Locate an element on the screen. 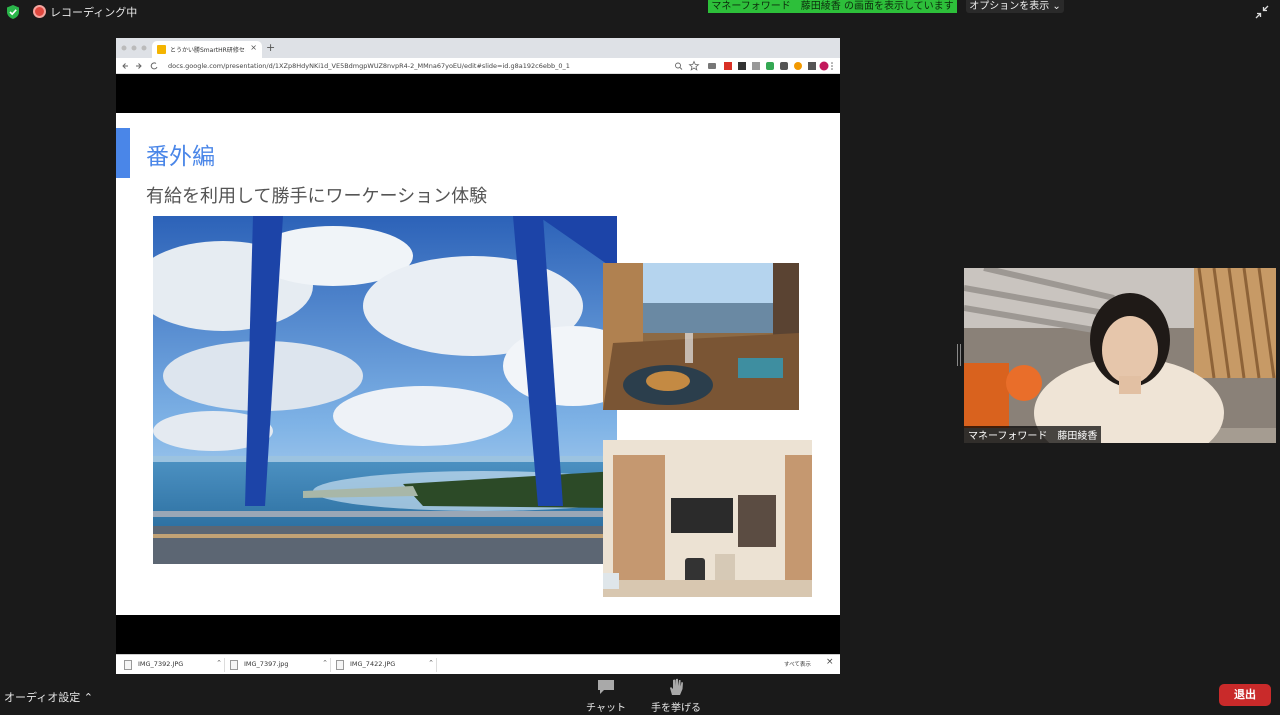 The height and width of the screenshot is (715, 1280). download-item: IMG_7392.JPG ⌃ is located at coordinates (175, 665).